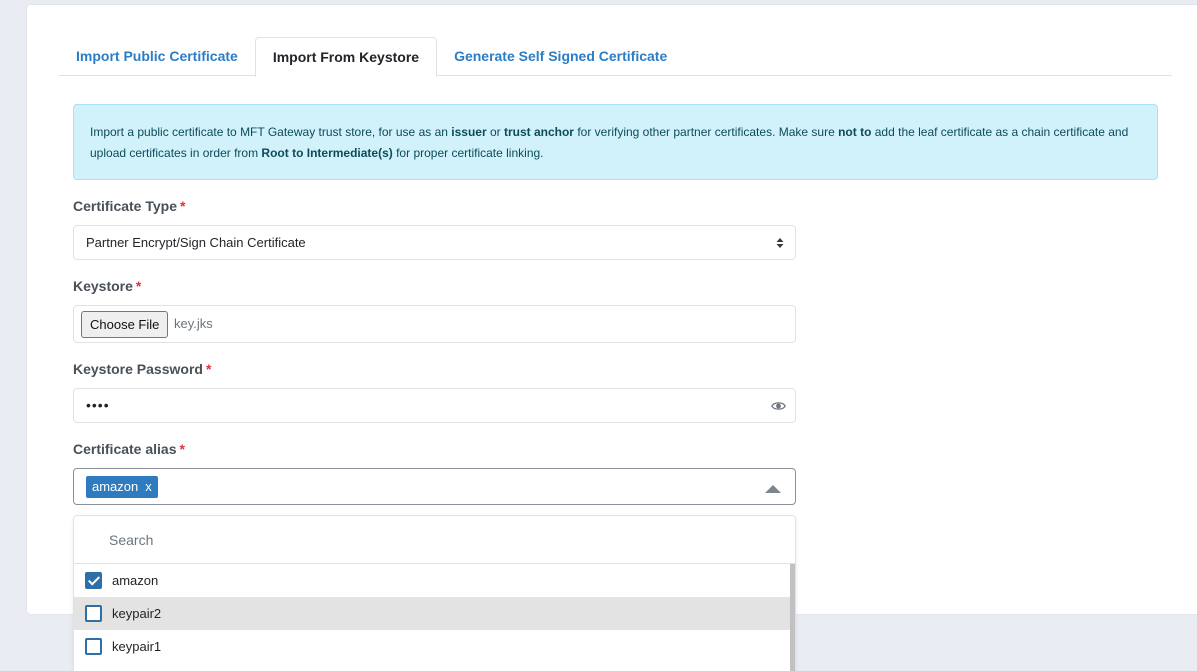 The height and width of the screenshot is (671, 1197). What do you see at coordinates (137, 613) in the screenshot?
I see `option-label: keypair2` at bounding box center [137, 613].